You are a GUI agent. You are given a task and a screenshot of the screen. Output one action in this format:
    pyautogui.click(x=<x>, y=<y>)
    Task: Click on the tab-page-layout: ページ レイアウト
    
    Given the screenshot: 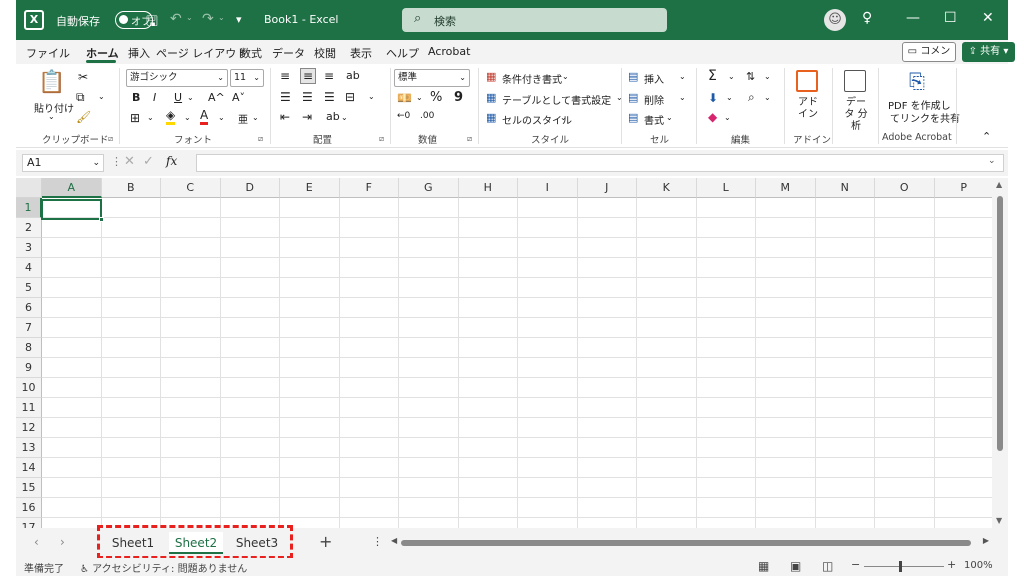 What is the action you would take?
    pyautogui.click(x=201, y=53)
    